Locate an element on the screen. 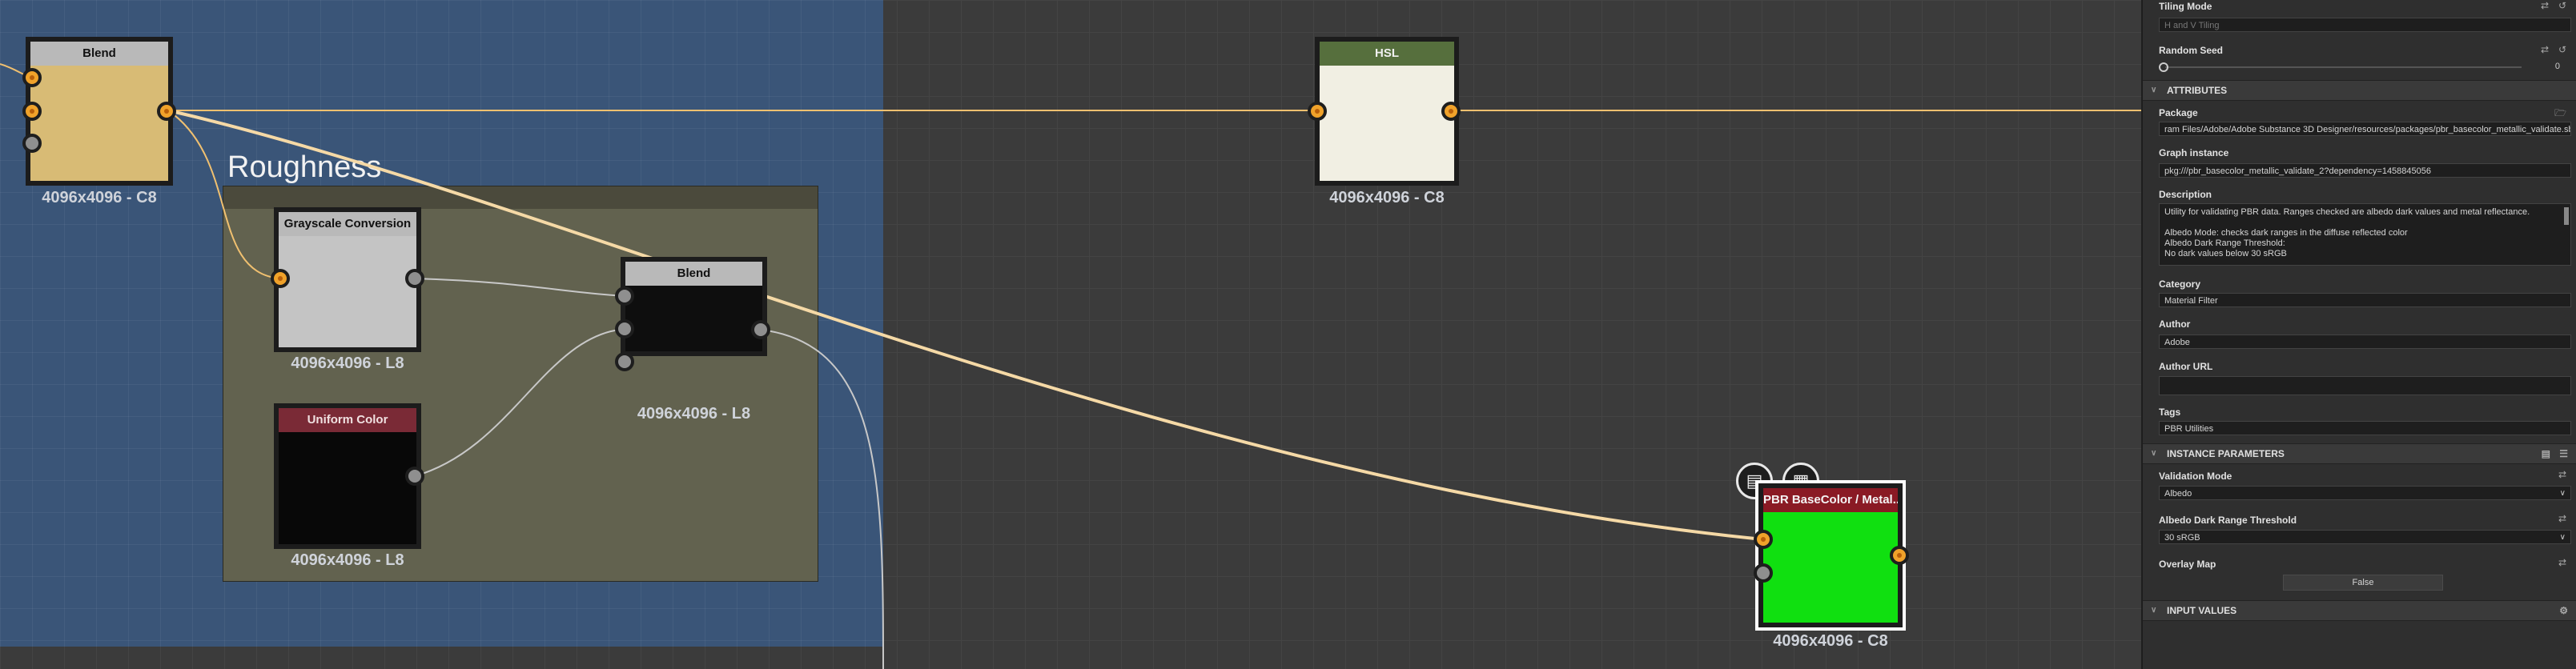 This screenshot has height=669, width=2576. random-seed-label: Random Seed is located at coordinates (2191, 50).